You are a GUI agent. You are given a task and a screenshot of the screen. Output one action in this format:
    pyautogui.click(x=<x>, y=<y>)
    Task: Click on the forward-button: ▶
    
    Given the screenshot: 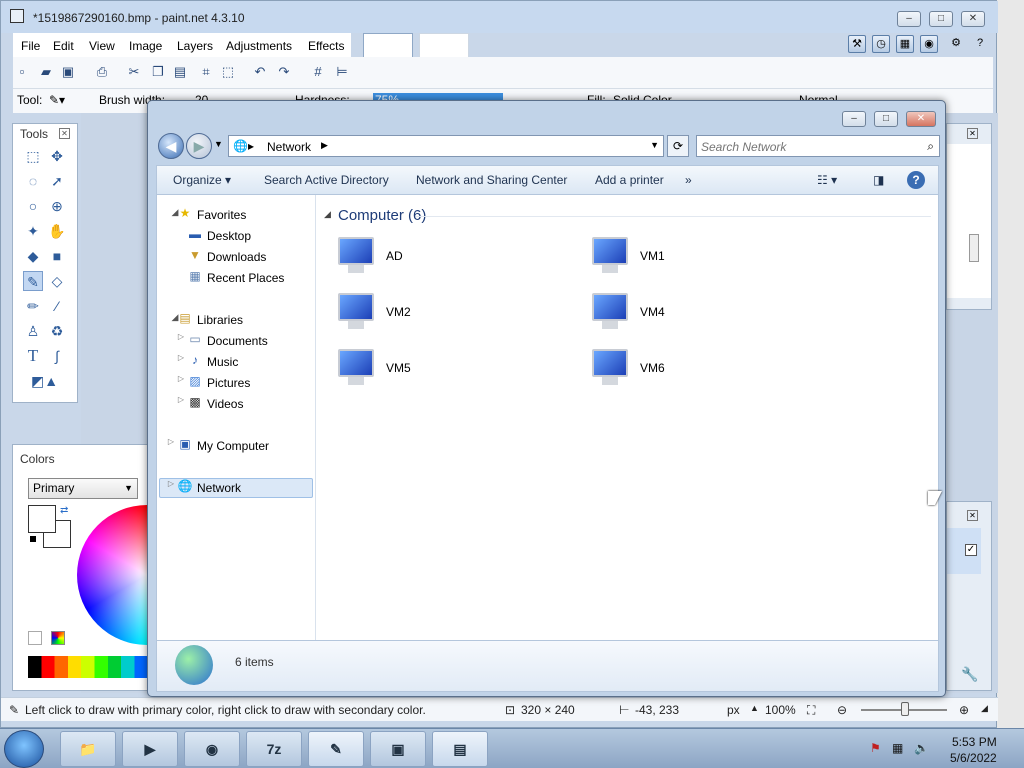 What is the action you would take?
    pyautogui.click(x=199, y=146)
    